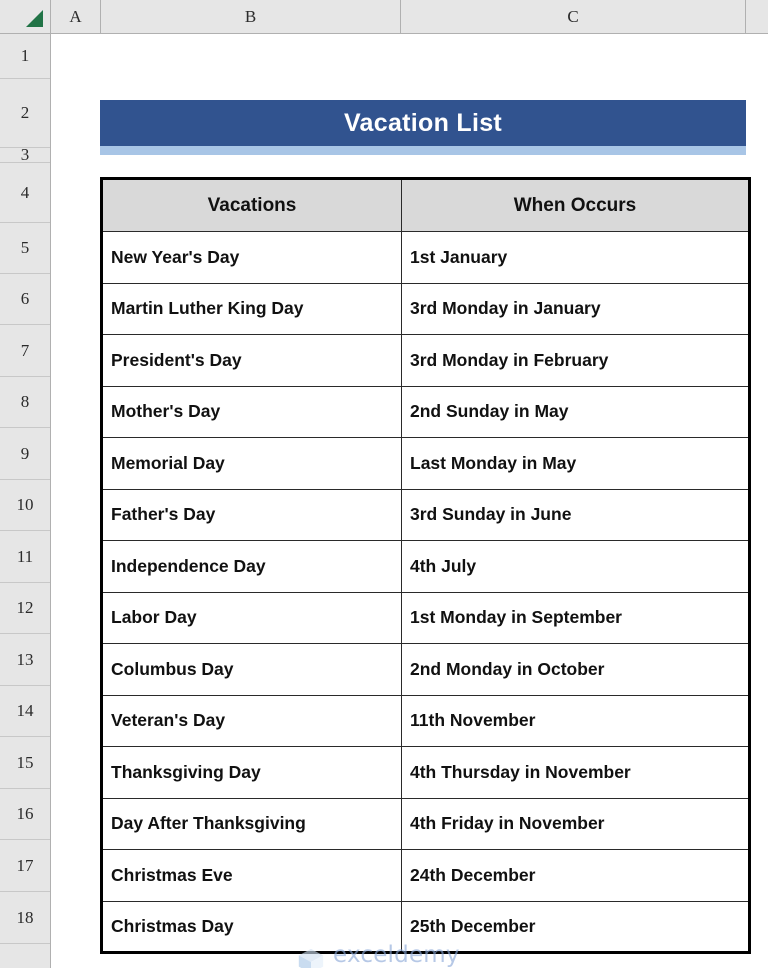  What do you see at coordinates (251, 566) in the screenshot?
I see `cell-vacation-name: Independence Day` at bounding box center [251, 566].